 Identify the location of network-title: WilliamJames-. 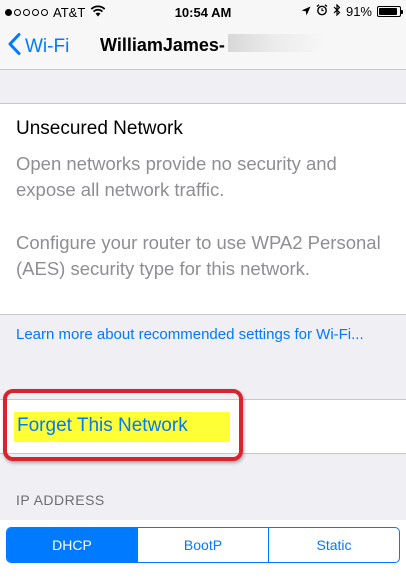
(162, 45).